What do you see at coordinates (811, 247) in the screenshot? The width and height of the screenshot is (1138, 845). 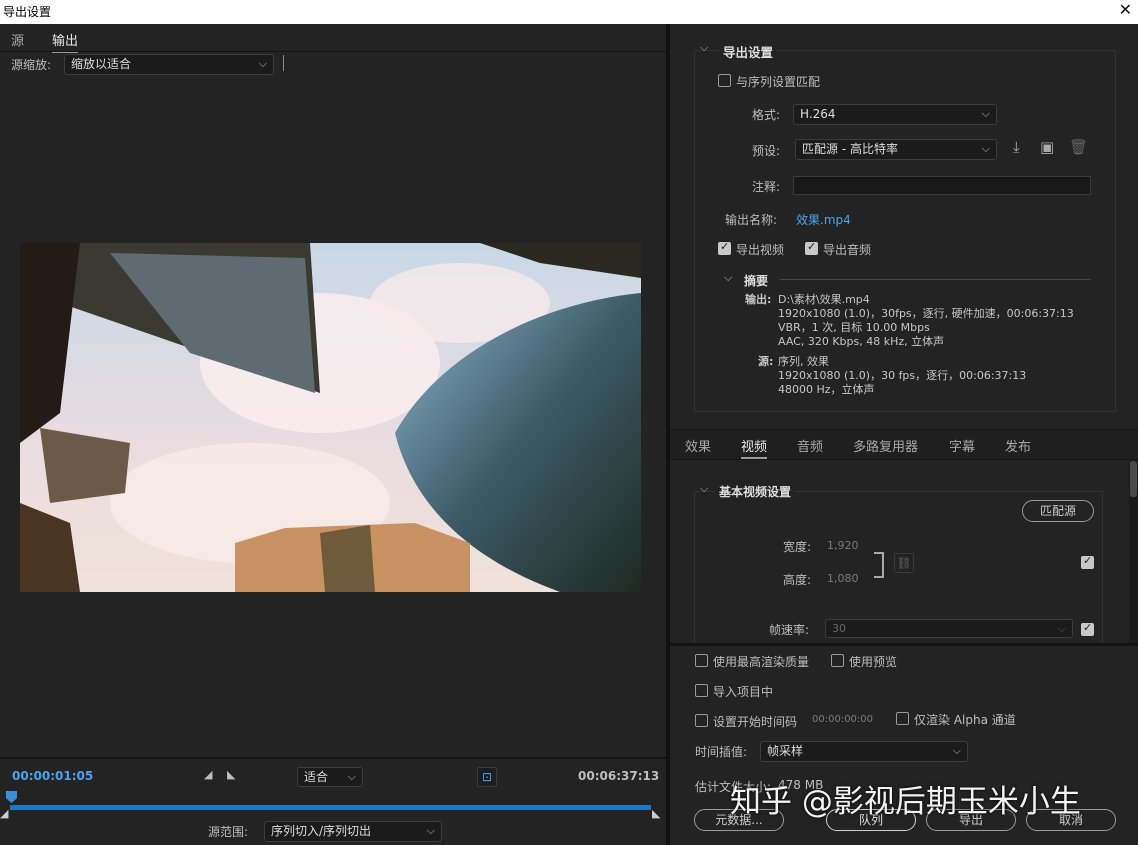 I see `export-audio-checkbox` at bounding box center [811, 247].